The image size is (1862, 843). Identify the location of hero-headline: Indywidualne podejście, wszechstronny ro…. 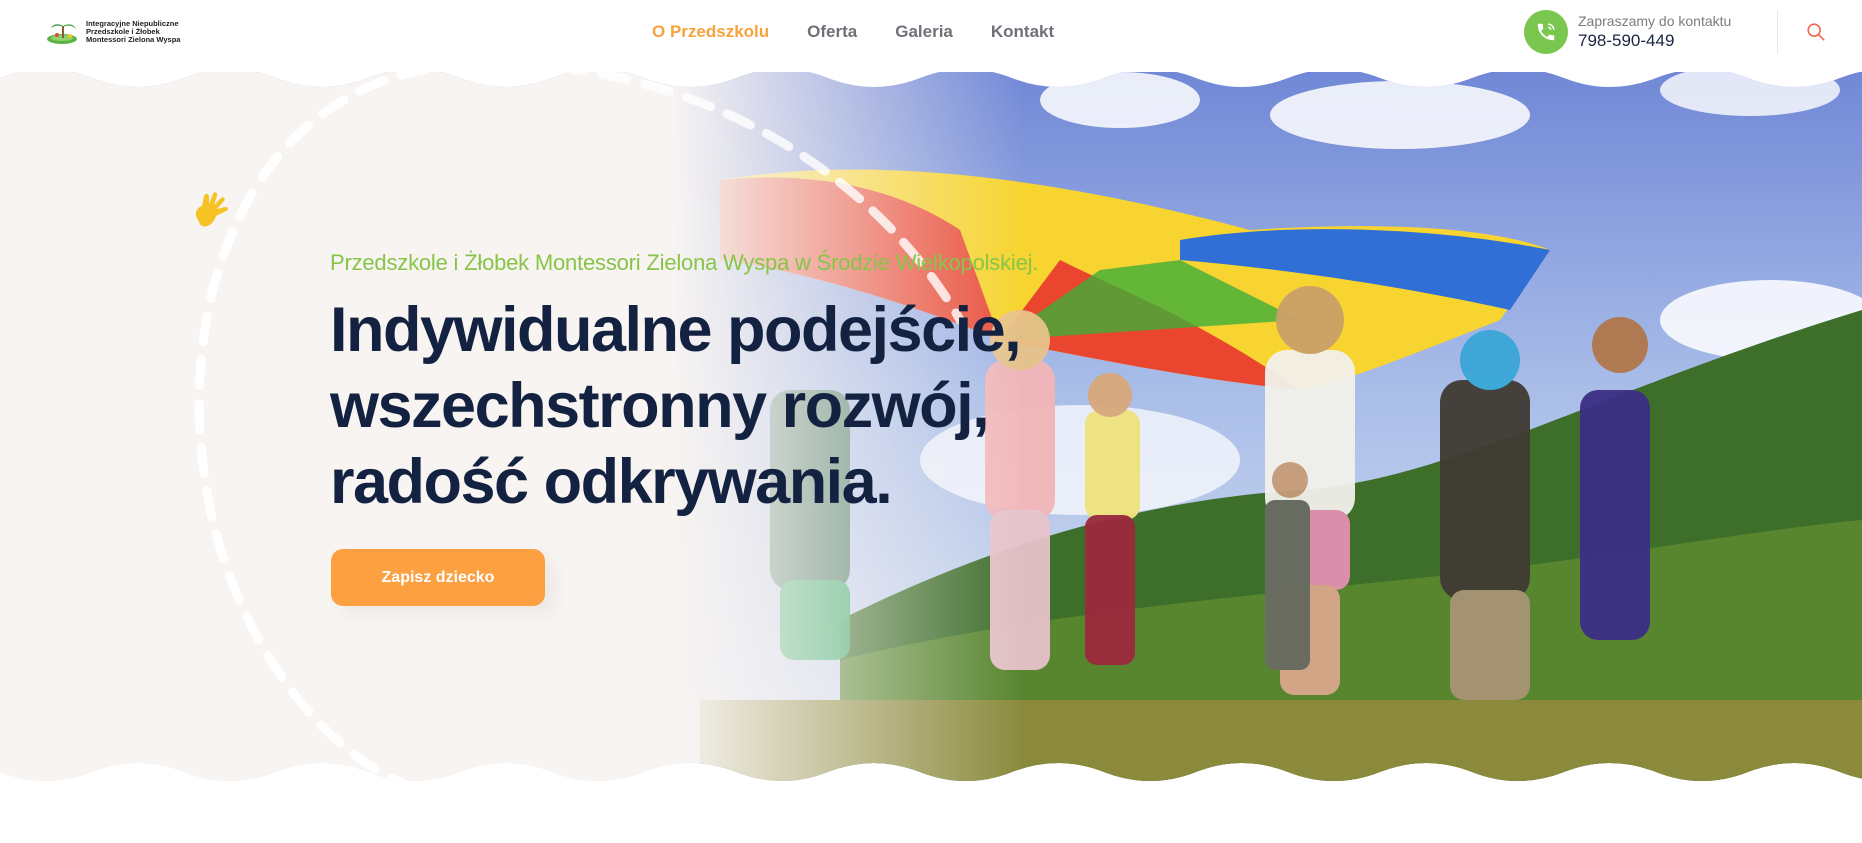
(730, 406).